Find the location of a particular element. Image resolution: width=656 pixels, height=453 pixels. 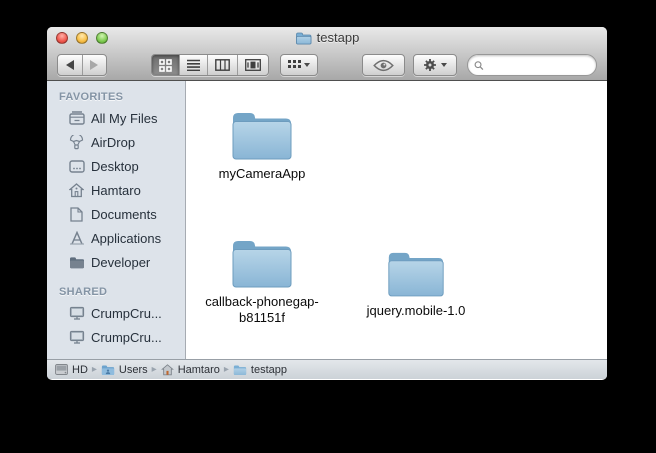

sidebar-item-label: Hamtaro is located at coordinates (116, 190).